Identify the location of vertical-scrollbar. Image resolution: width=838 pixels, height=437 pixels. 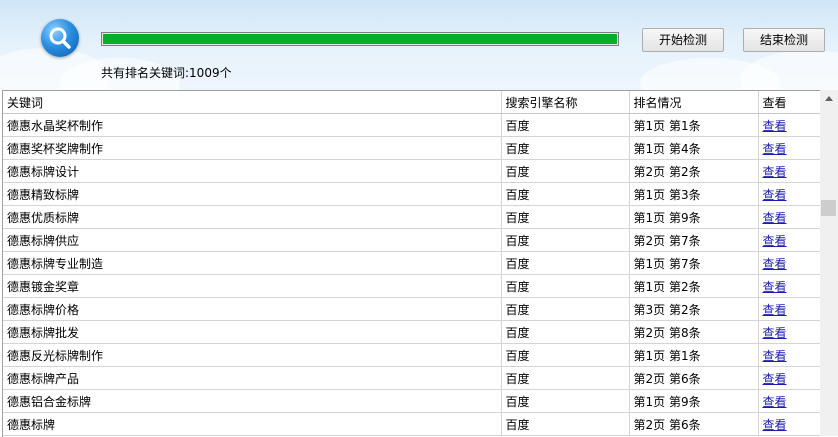
(829, 263).